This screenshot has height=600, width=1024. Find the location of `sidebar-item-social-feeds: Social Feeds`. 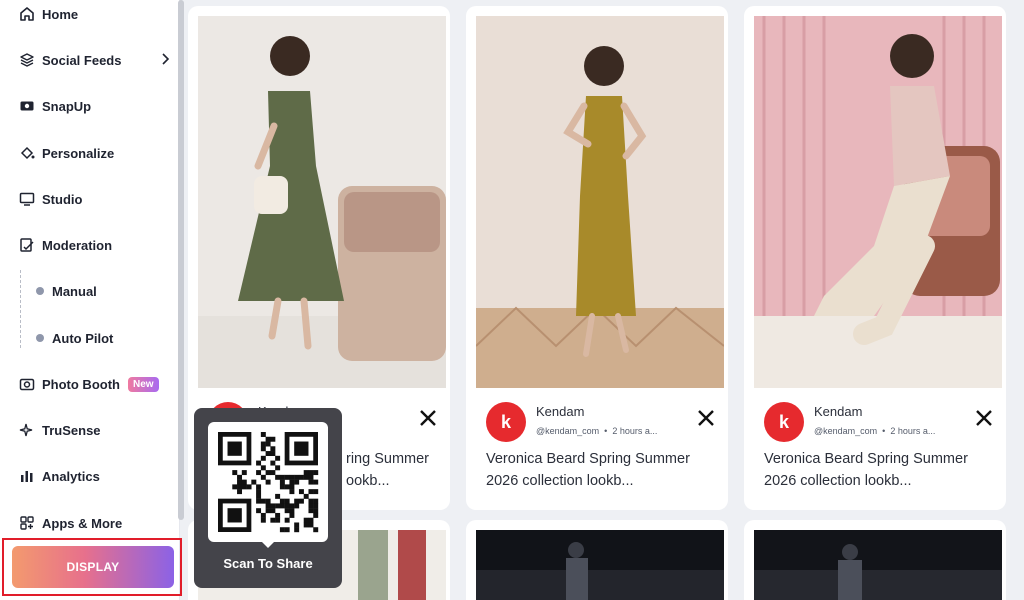

sidebar-item-social-feeds: Social Feeds is located at coordinates (69, 60).